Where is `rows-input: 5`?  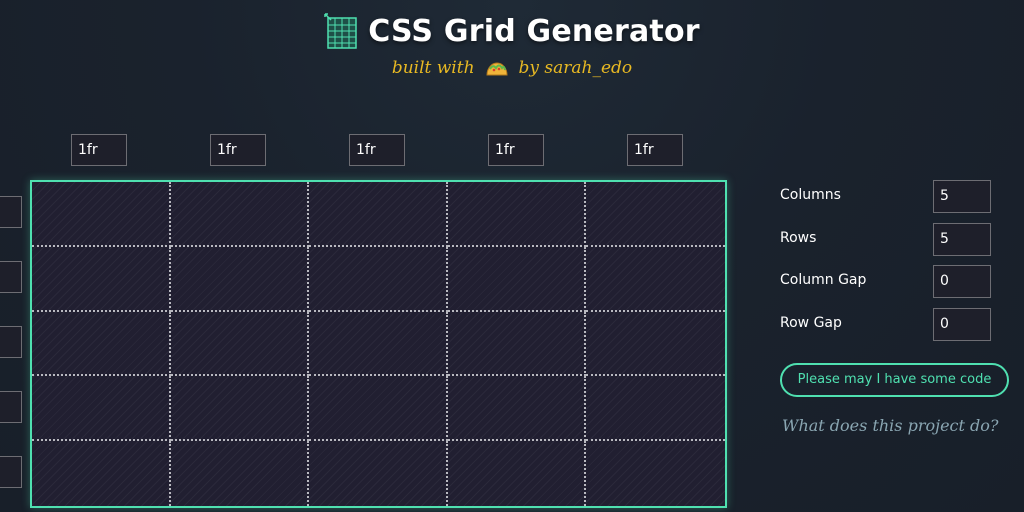 rows-input: 5 is located at coordinates (962, 239).